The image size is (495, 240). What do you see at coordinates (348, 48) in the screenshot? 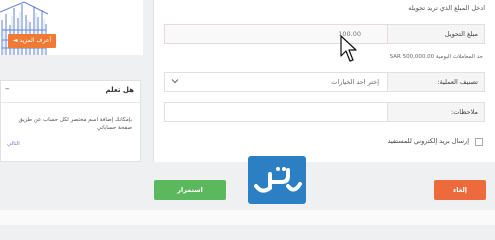
I see `mouse-cursor-icon` at bounding box center [348, 48].